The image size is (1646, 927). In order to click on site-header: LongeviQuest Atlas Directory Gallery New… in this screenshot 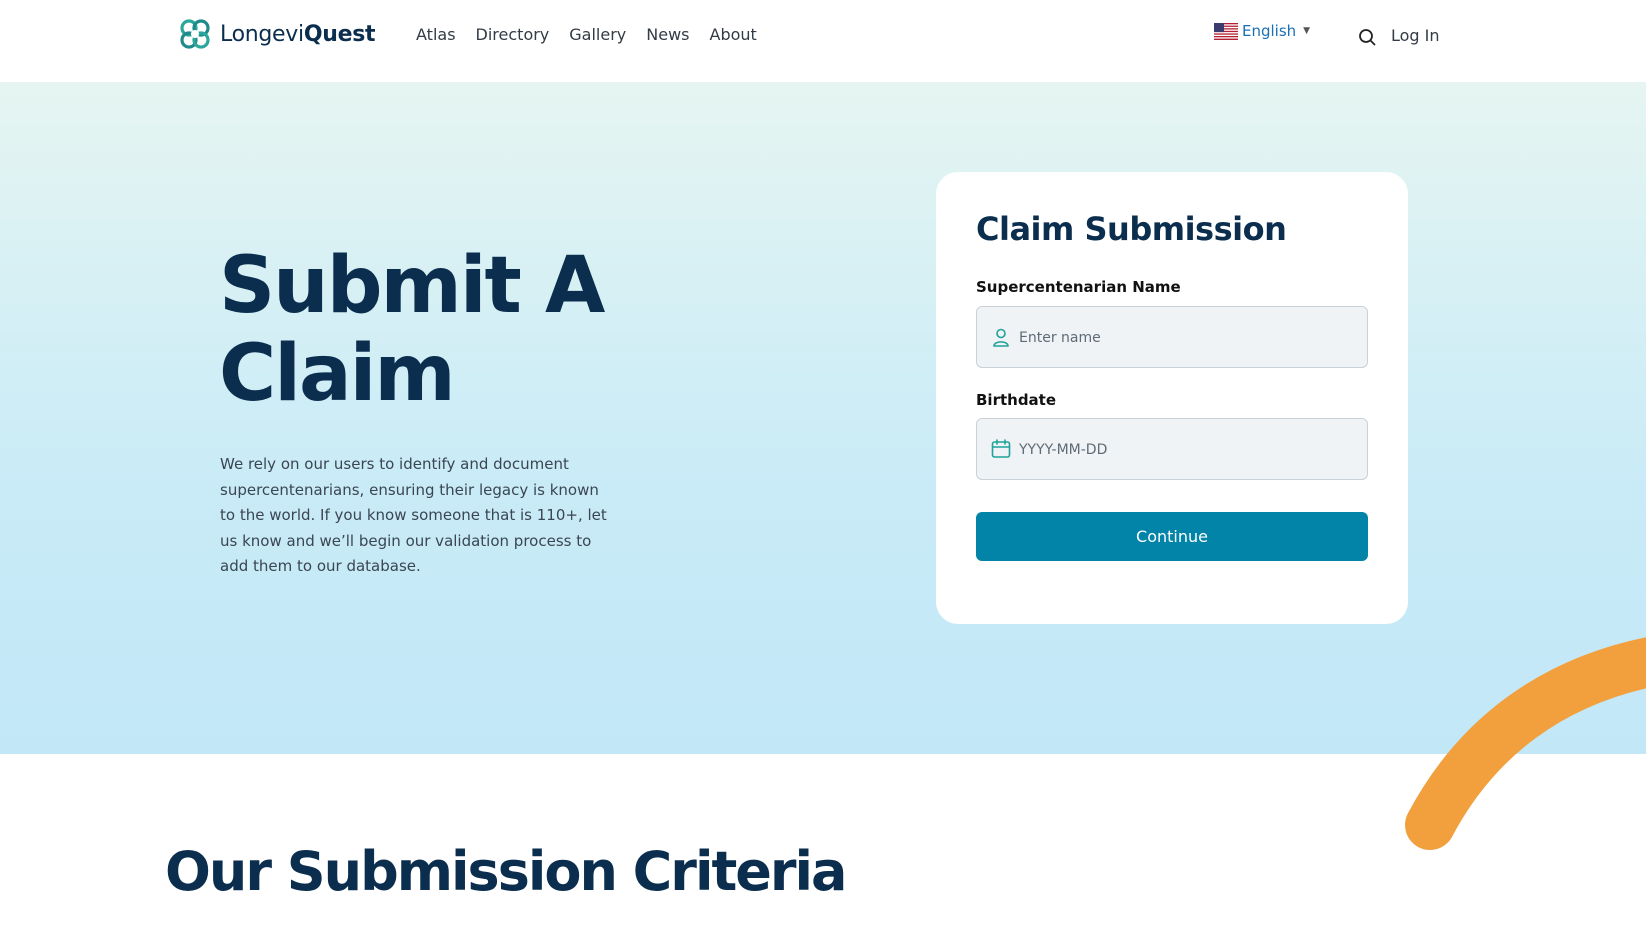, I will do `click(823, 41)`.